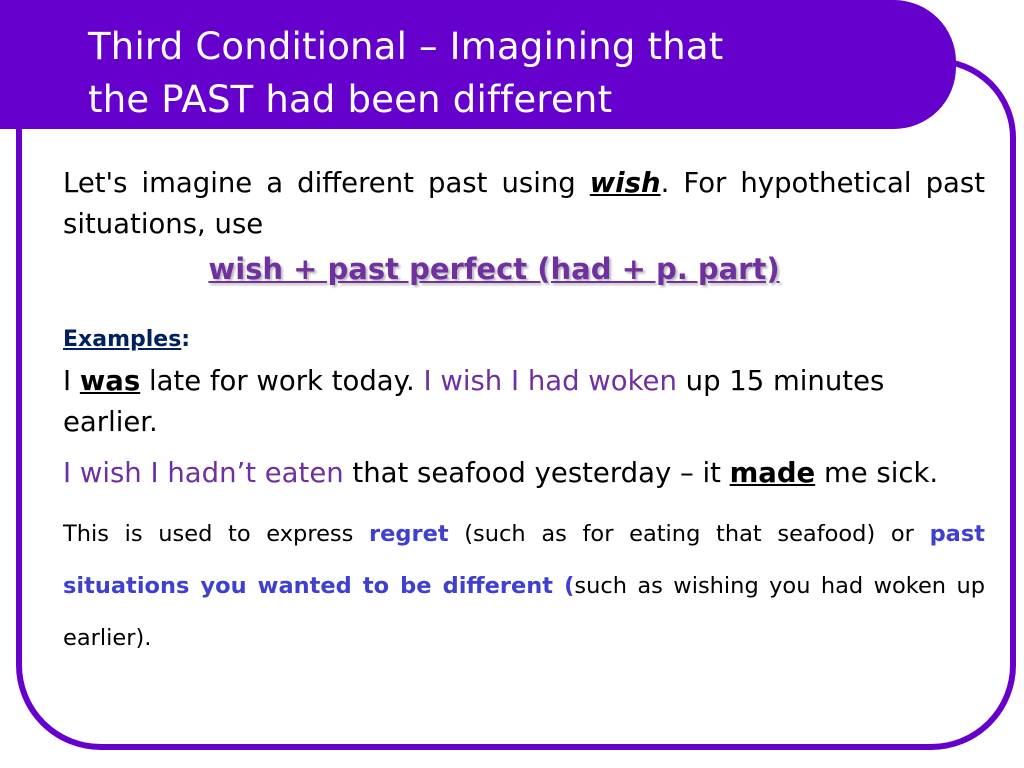 This screenshot has width=1024, height=768. Describe the element at coordinates (203, 473) in the screenshot. I see `example-2-wish: I wish I hadn’t eaten` at that location.